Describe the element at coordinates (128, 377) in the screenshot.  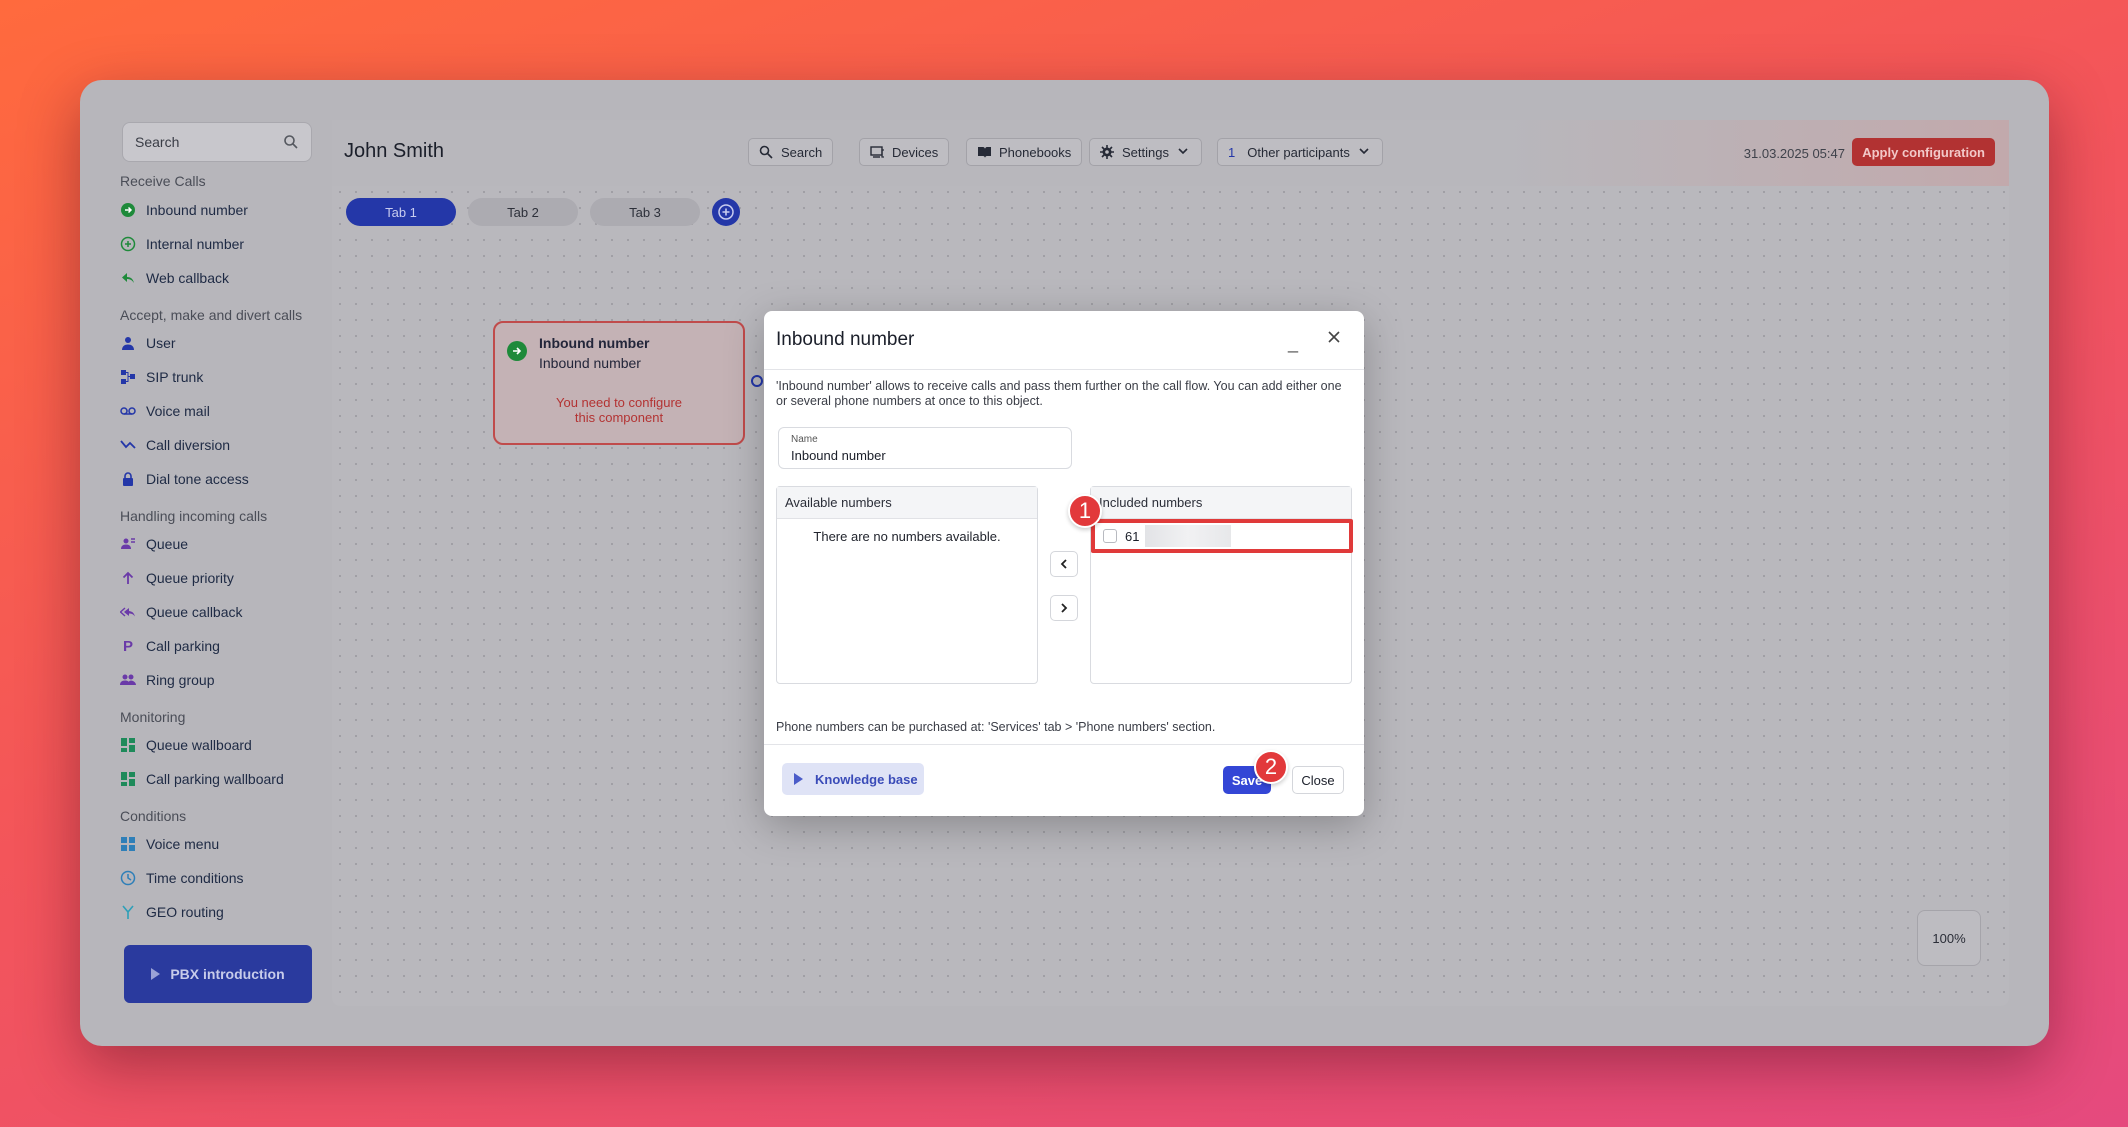
I see `network-icon` at that location.